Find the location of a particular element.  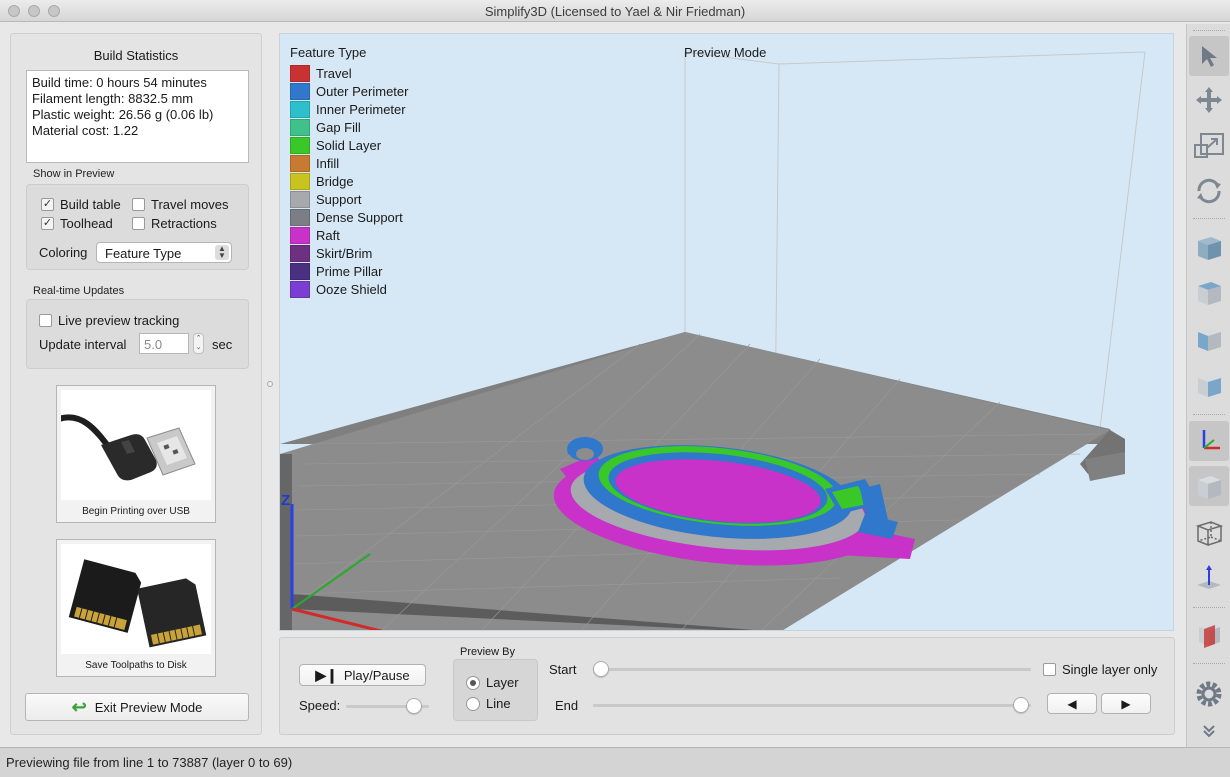

rotate-icon is located at coordinates (1209, 191).